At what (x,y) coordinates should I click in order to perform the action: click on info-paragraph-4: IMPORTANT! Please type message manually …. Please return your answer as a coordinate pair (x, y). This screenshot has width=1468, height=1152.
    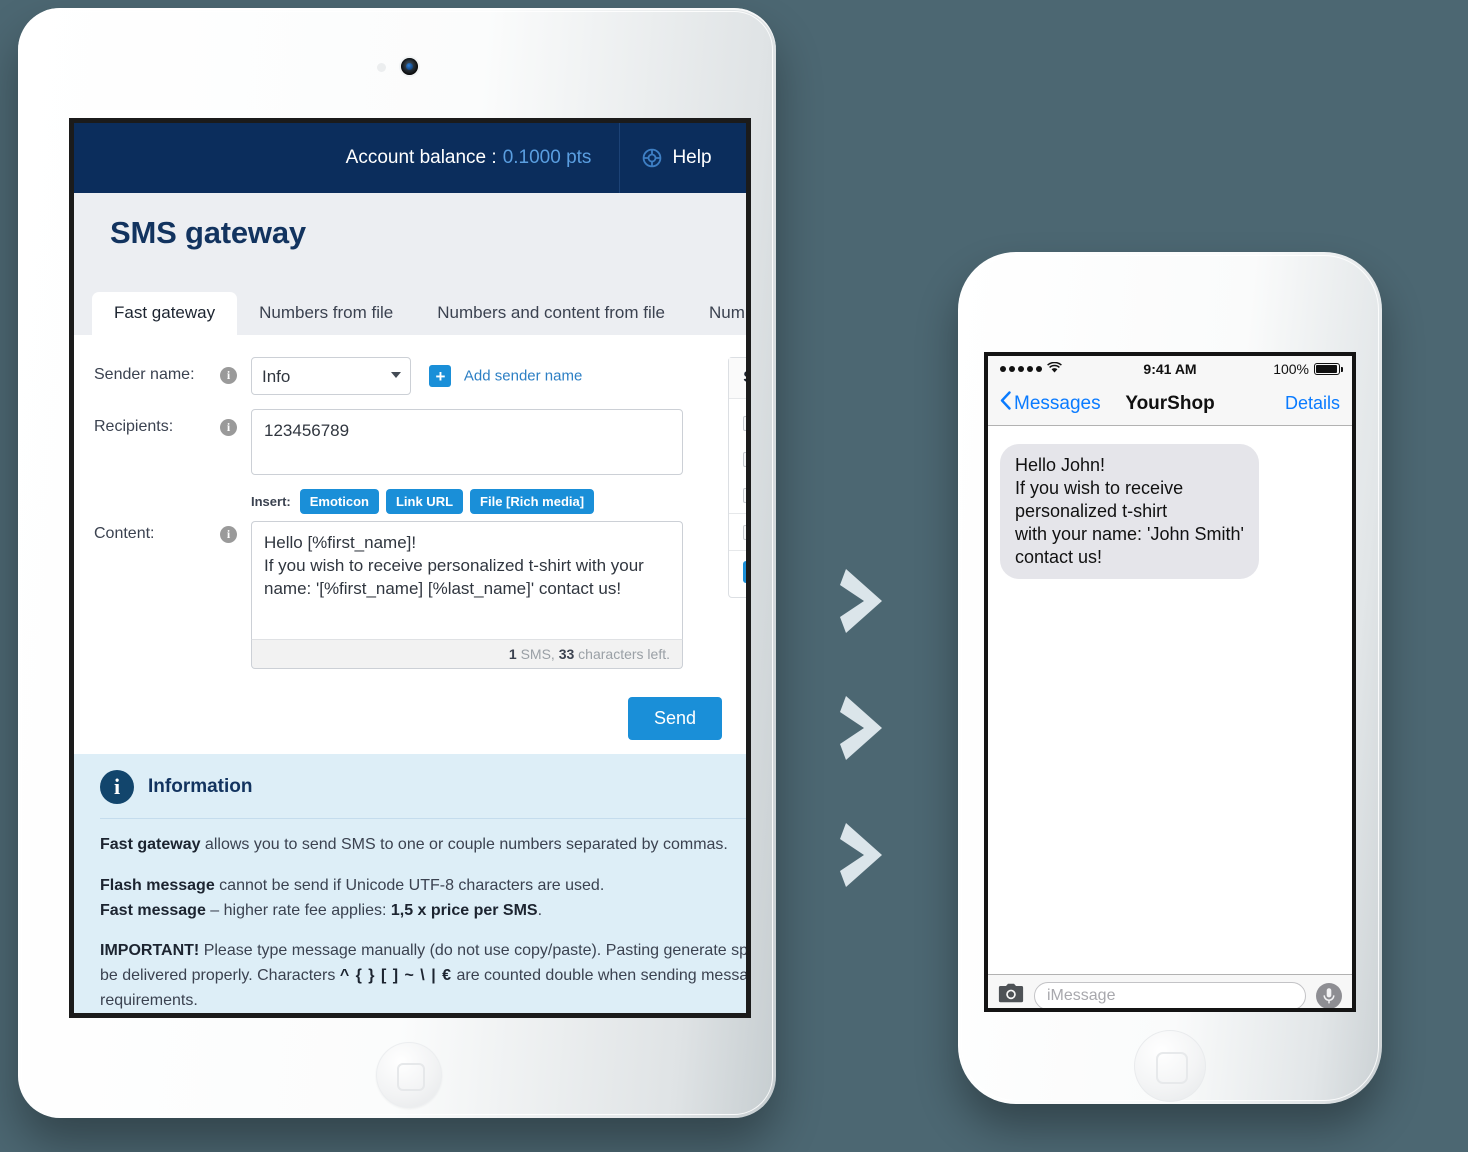
    Looking at the image, I should click on (423, 976).